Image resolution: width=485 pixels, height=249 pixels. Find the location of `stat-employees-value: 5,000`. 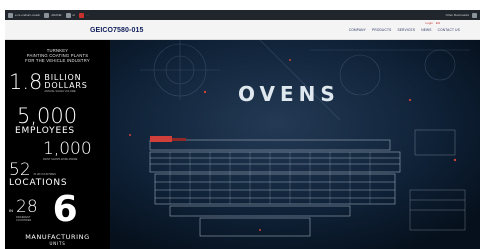

stat-employees-value: 5,000 is located at coordinates (47, 116).